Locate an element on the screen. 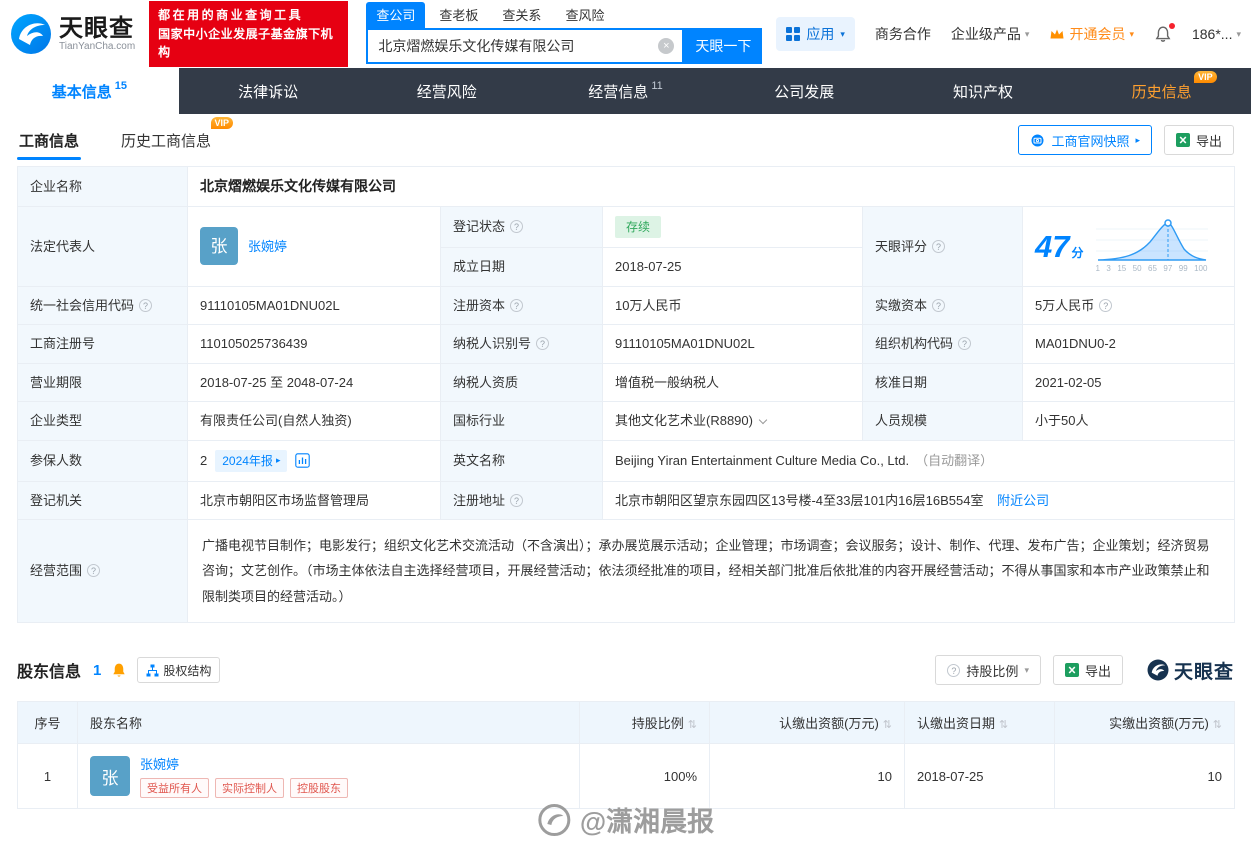  tag-controlling-shareholder: 控股股东 is located at coordinates (319, 788).